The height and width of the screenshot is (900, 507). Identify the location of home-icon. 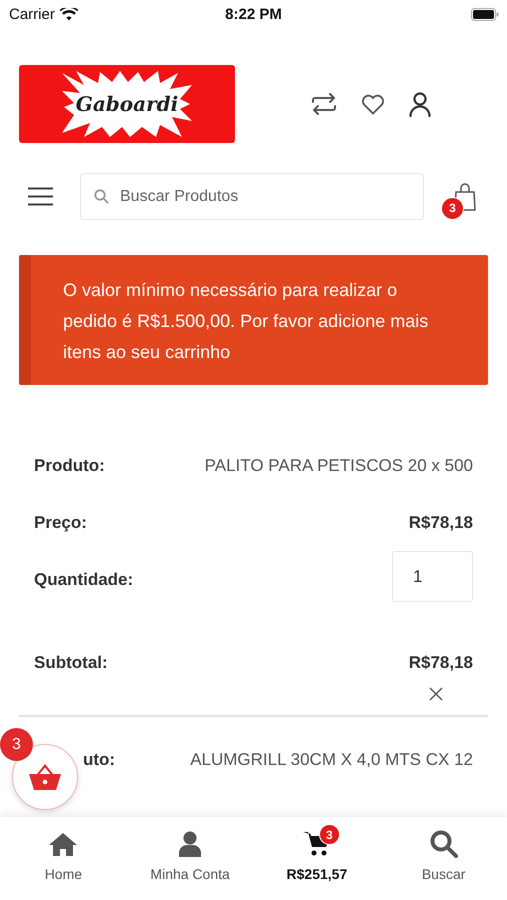
(63, 844).